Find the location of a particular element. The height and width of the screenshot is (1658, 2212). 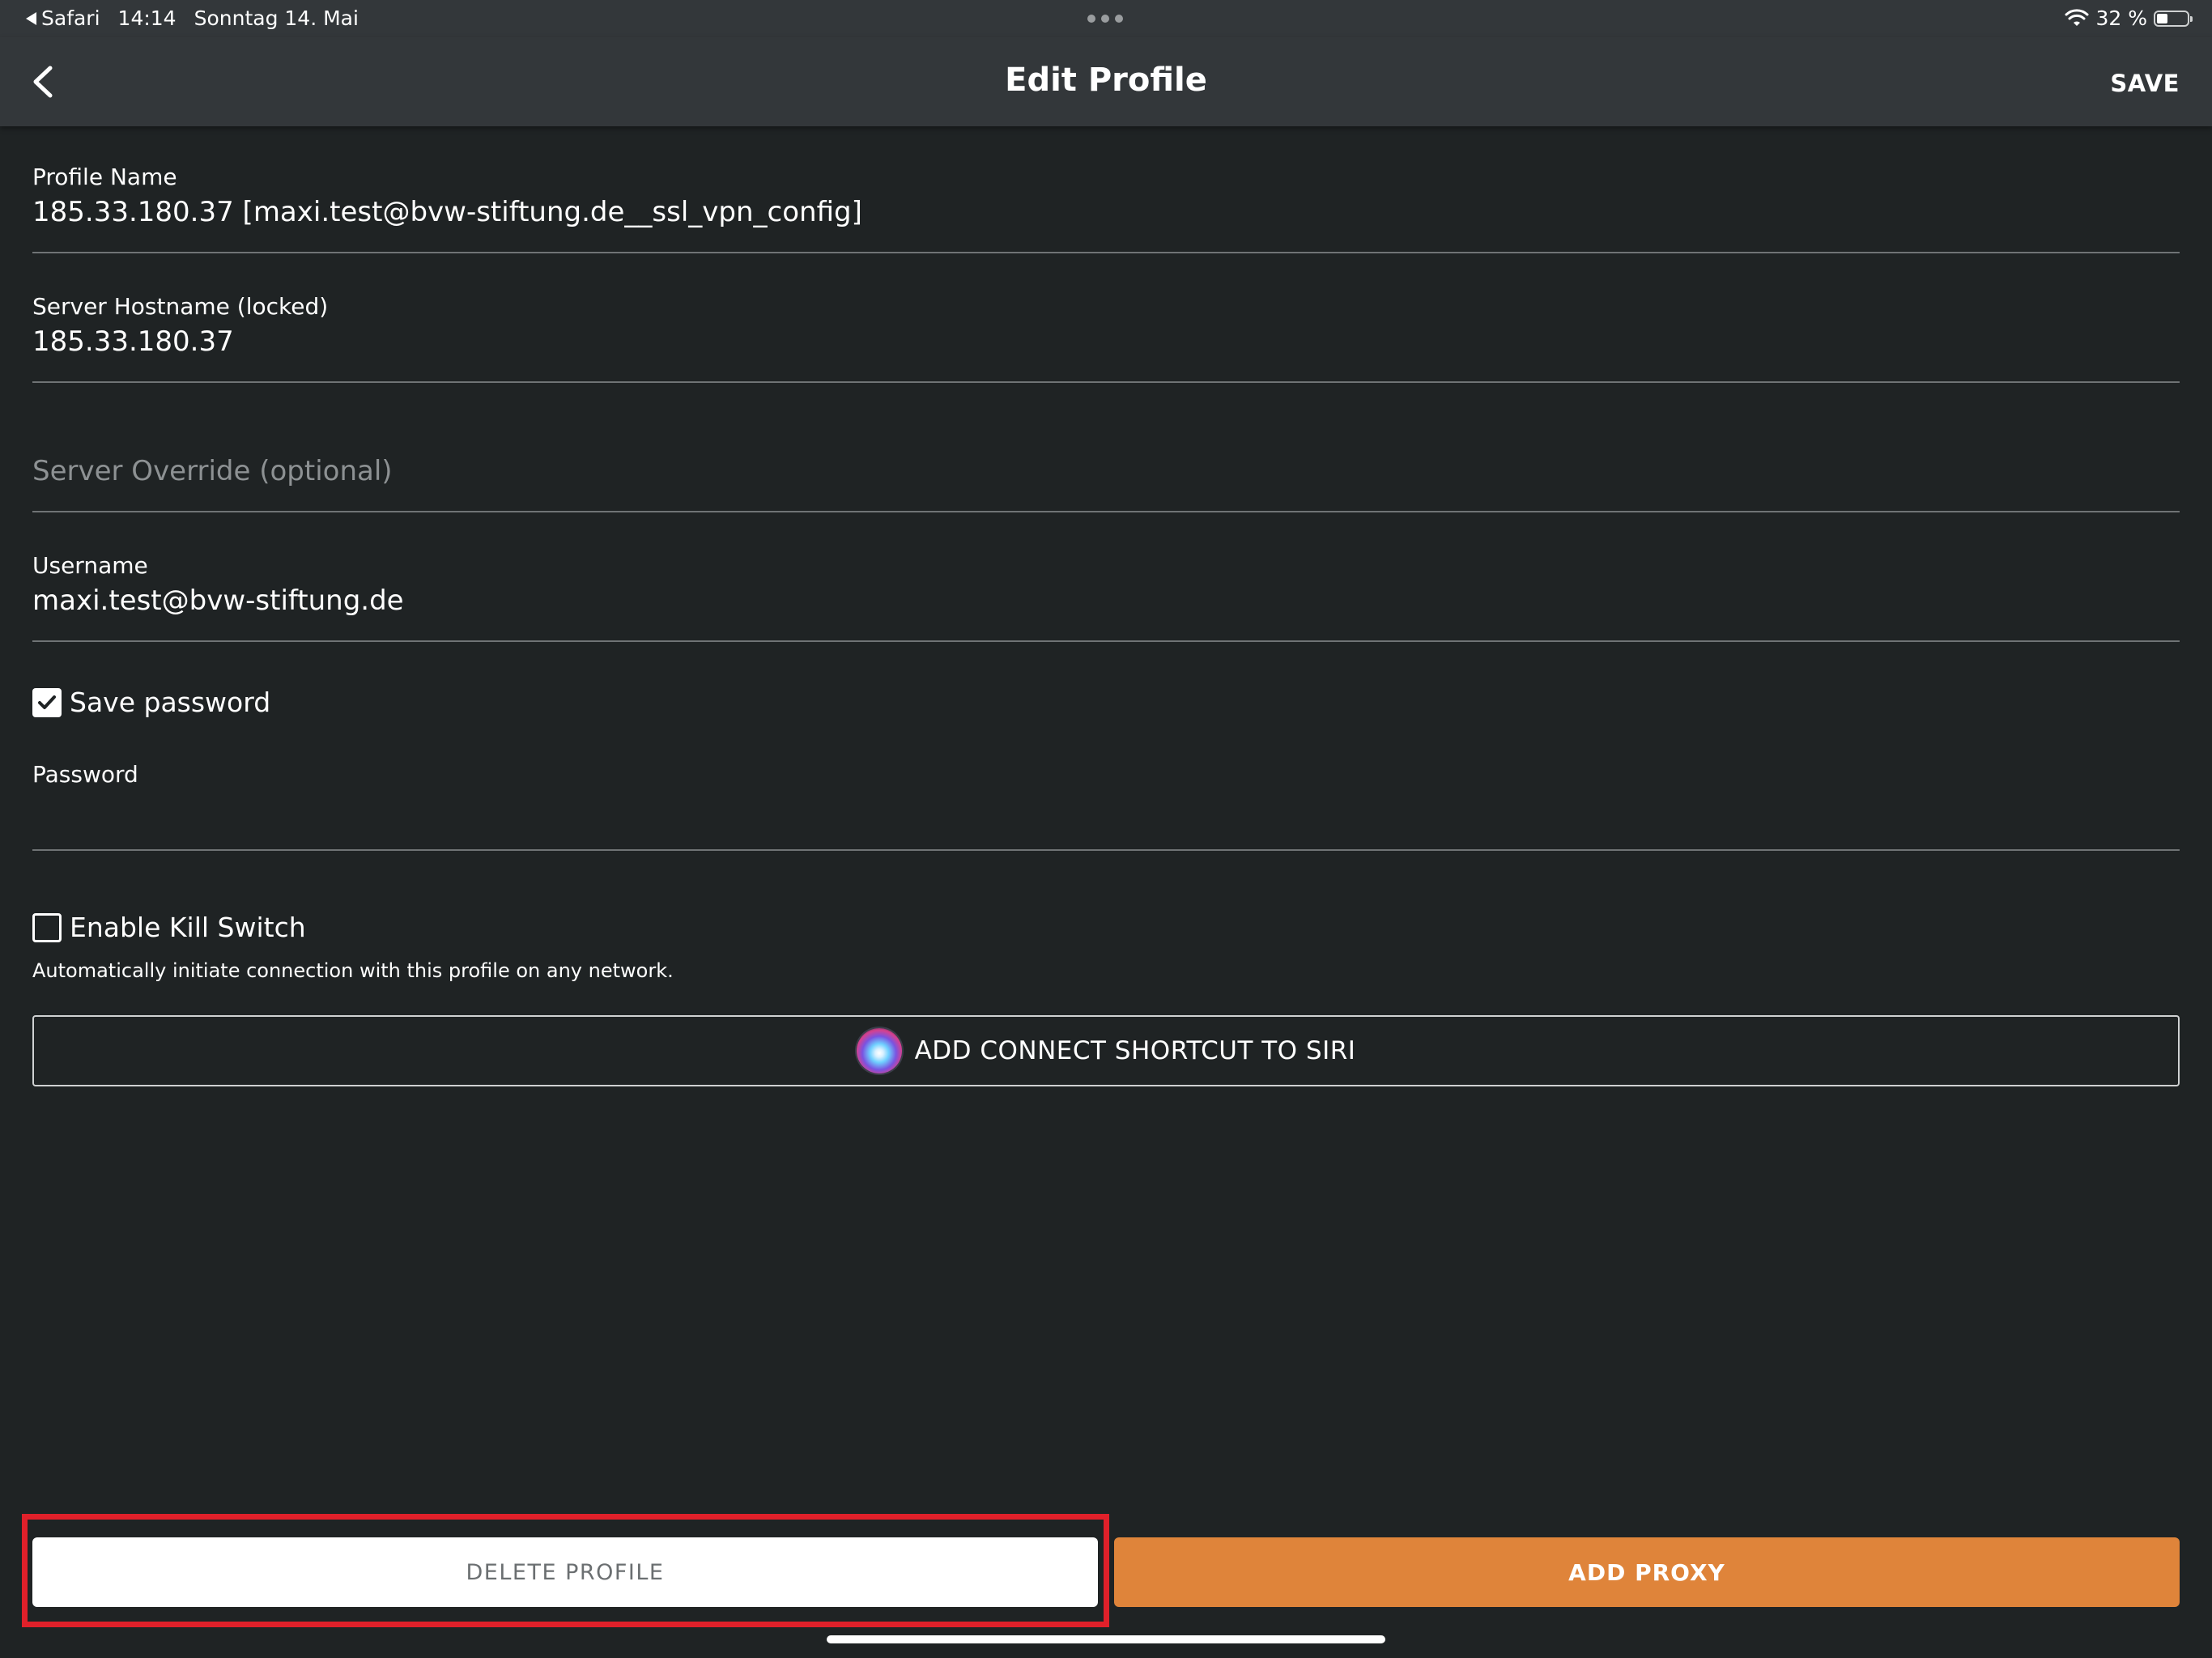

siri-button-label: ADD CONNECT SHORTCUT TO SIRI is located at coordinates (1135, 1050).